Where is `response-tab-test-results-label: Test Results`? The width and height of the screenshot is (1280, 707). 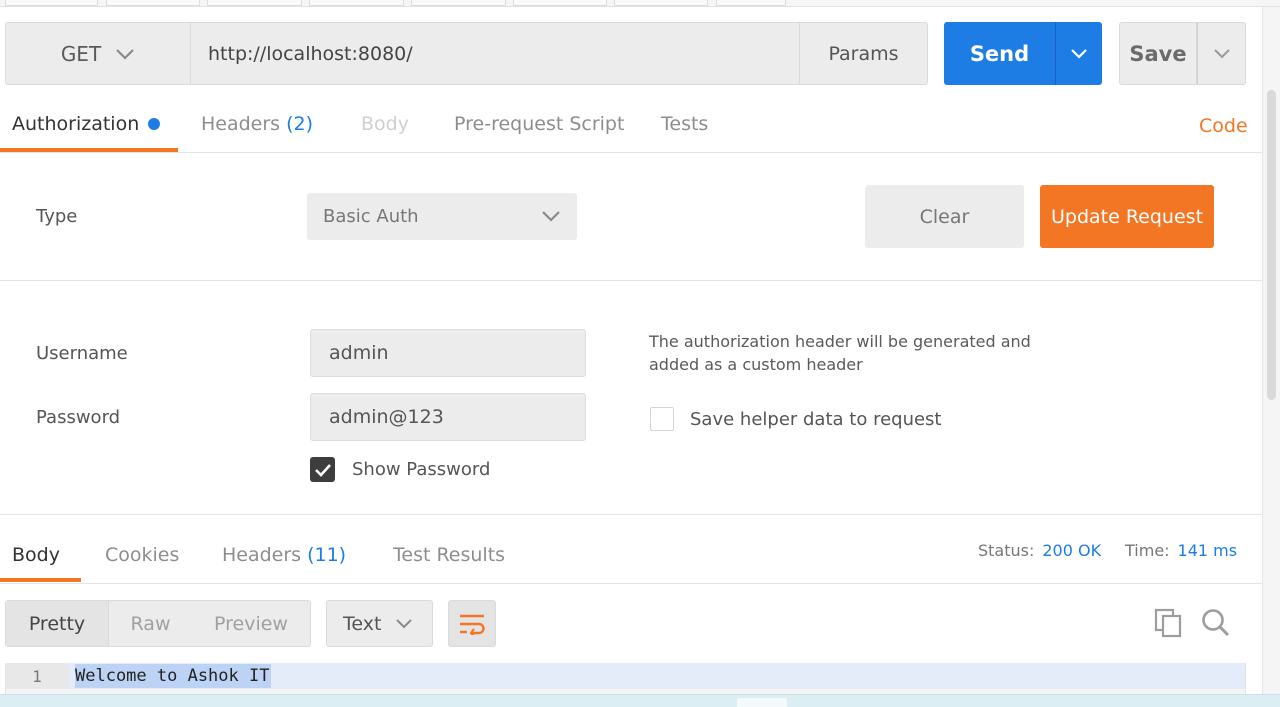 response-tab-test-results-label: Test Results is located at coordinates (449, 555).